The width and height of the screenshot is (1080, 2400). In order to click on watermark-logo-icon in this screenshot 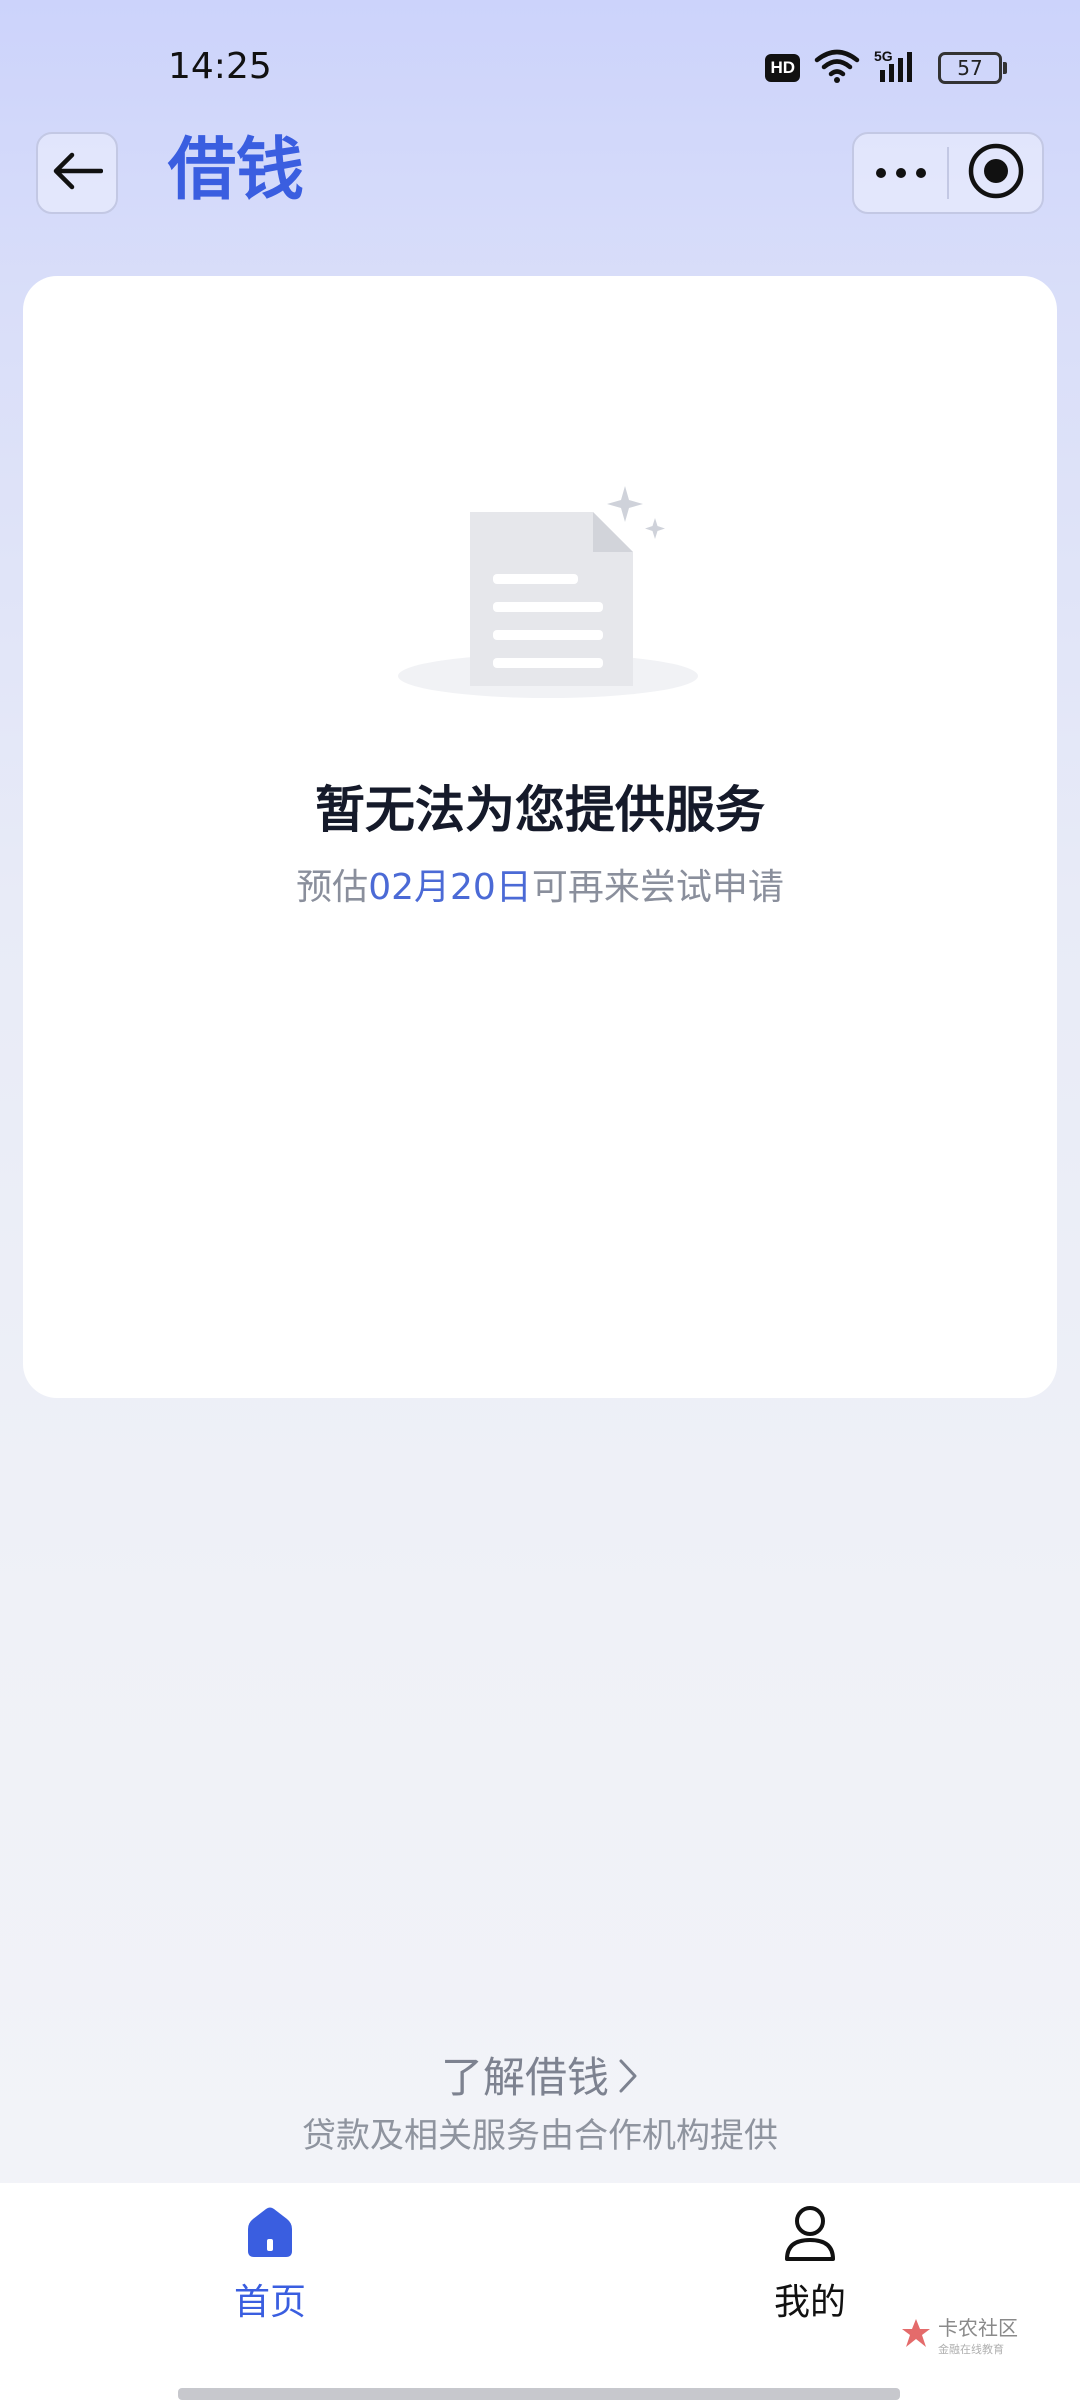, I will do `click(916, 2335)`.